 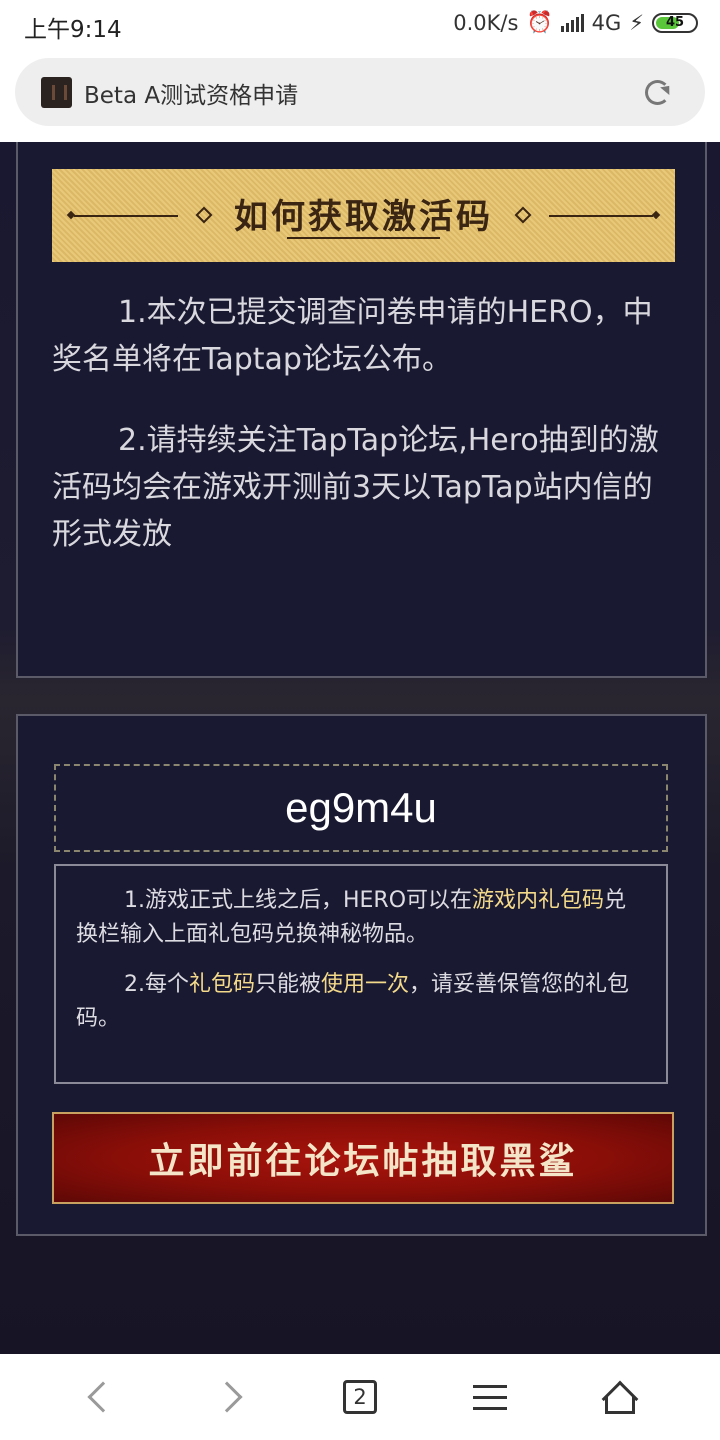 I want to click on tab-count: 2, so click(x=360, y=1397).